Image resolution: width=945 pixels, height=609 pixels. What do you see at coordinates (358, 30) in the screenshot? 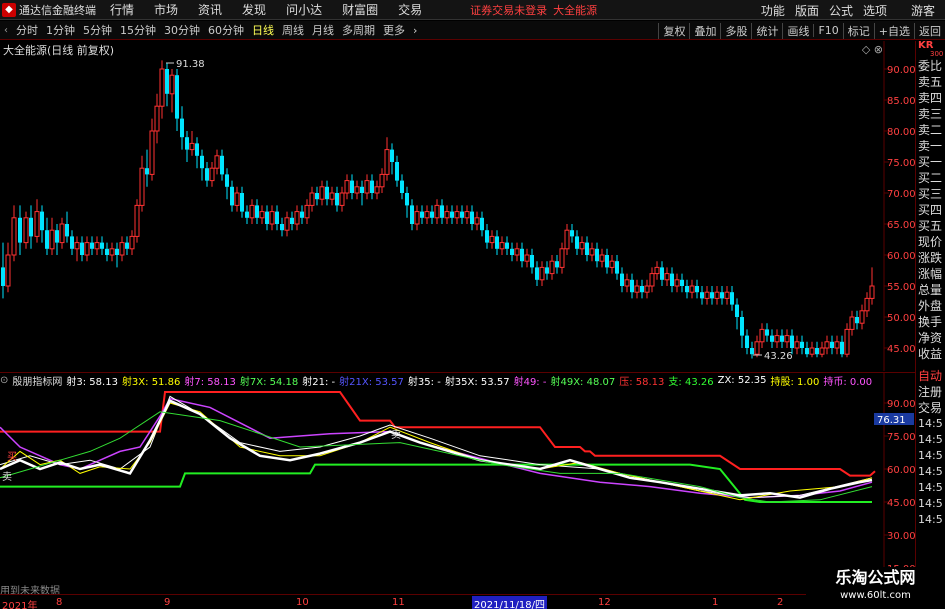
I see `period-multi: 多周期` at bounding box center [358, 30].